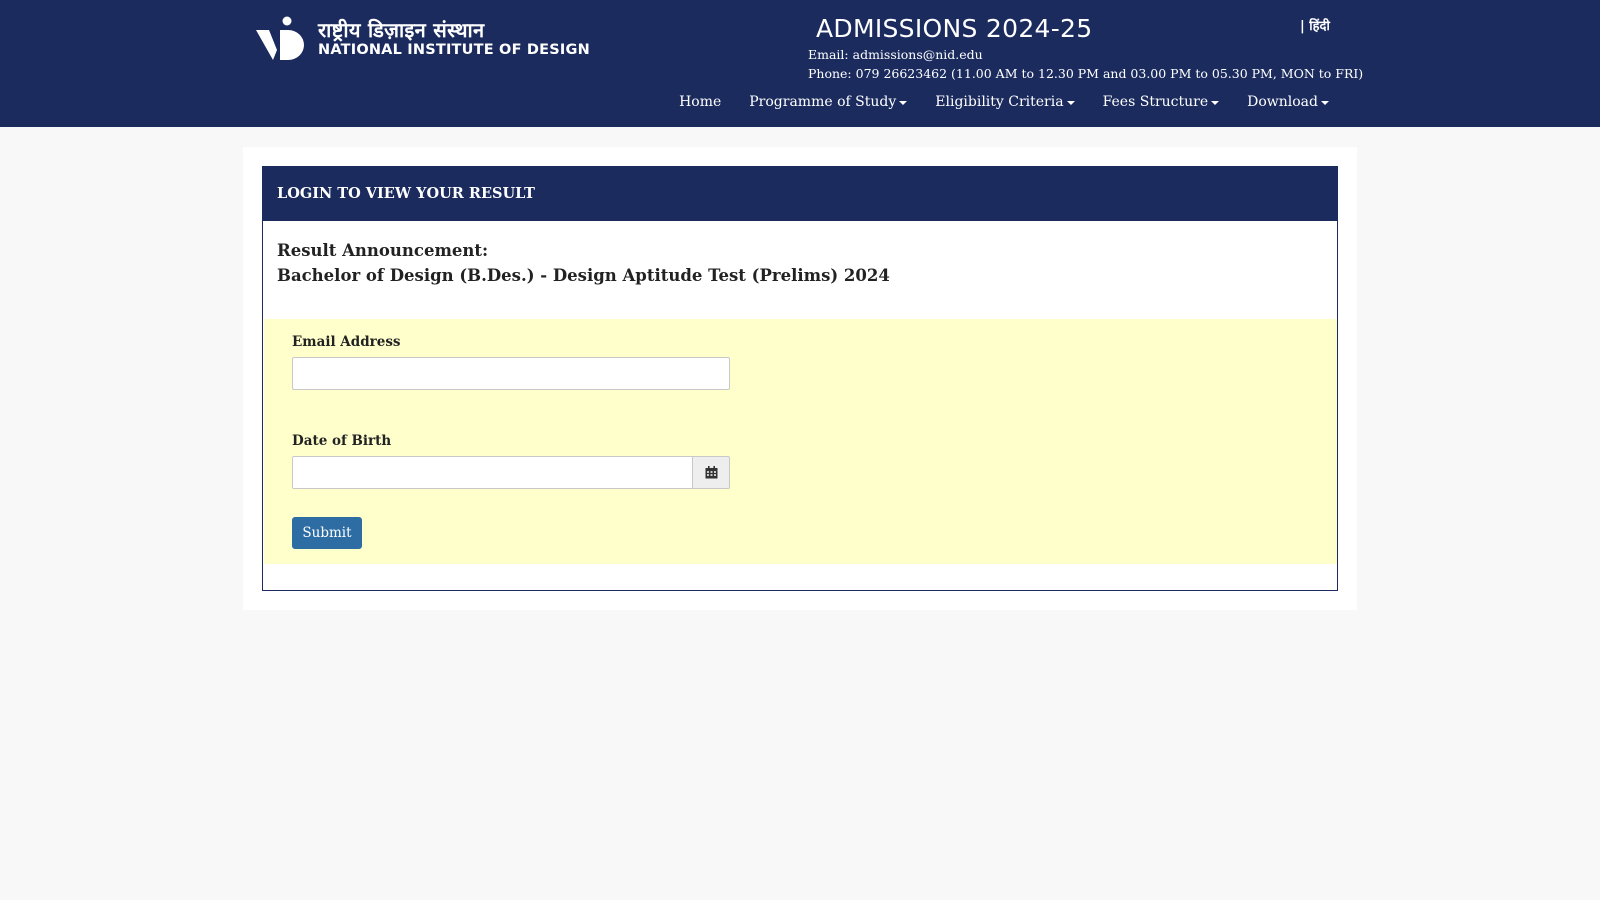 The image size is (1600, 900). What do you see at coordinates (823, 102) in the screenshot?
I see `nav-label: Programme of Study` at bounding box center [823, 102].